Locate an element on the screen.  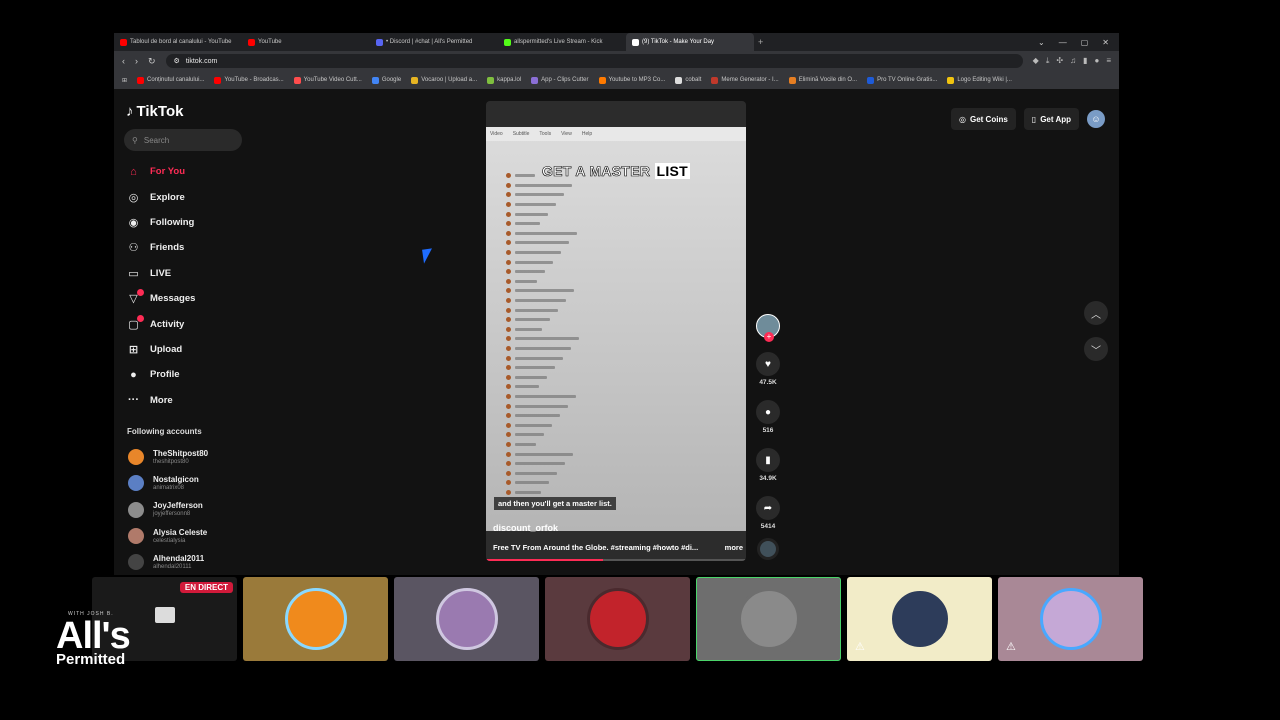
maximize-icon: ▢ is located at coordinates (1085, 42).